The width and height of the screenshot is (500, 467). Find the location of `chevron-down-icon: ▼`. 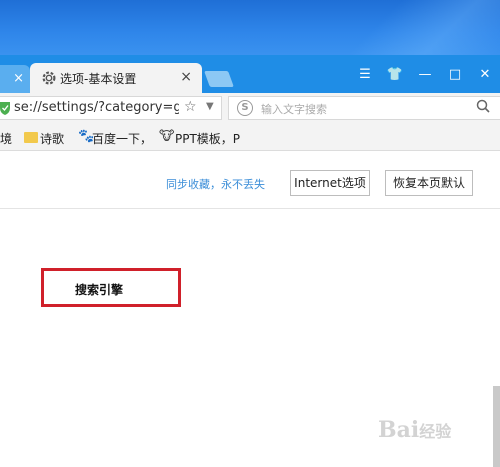

chevron-down-icon: ▼ is located at coordinates (210, 106).